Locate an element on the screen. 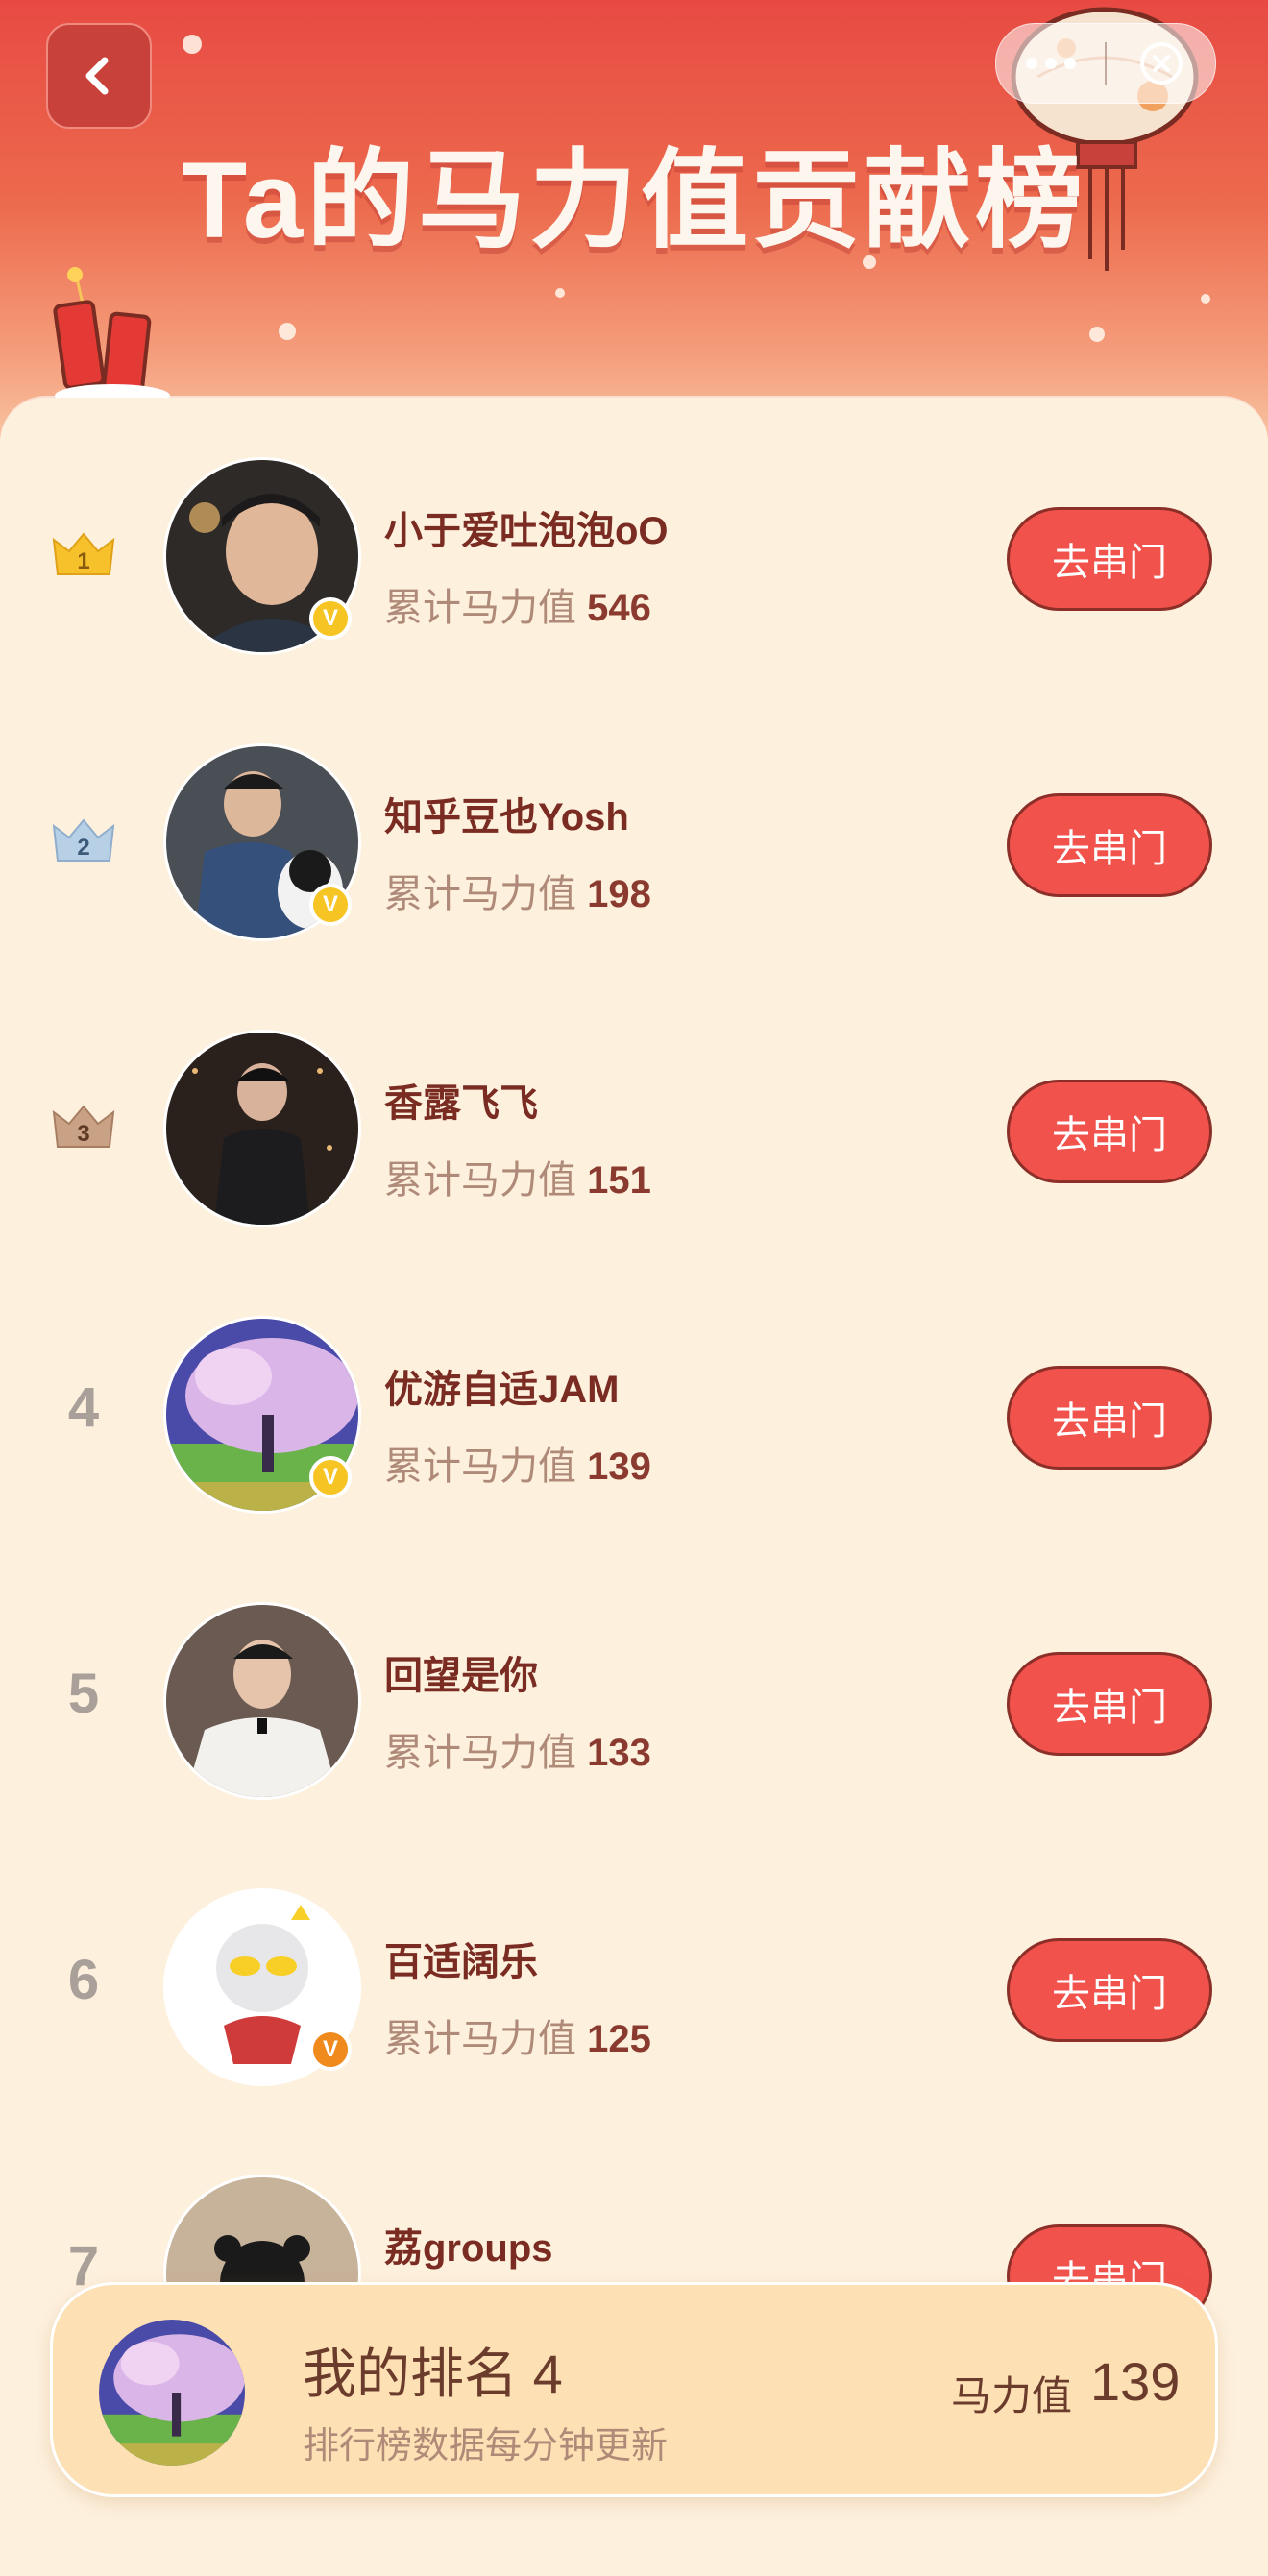 Image resolution: width=1268 pixels, height=2576 pixels. crown-bronze-icon: 3 is located at coordinates (83, 1127).